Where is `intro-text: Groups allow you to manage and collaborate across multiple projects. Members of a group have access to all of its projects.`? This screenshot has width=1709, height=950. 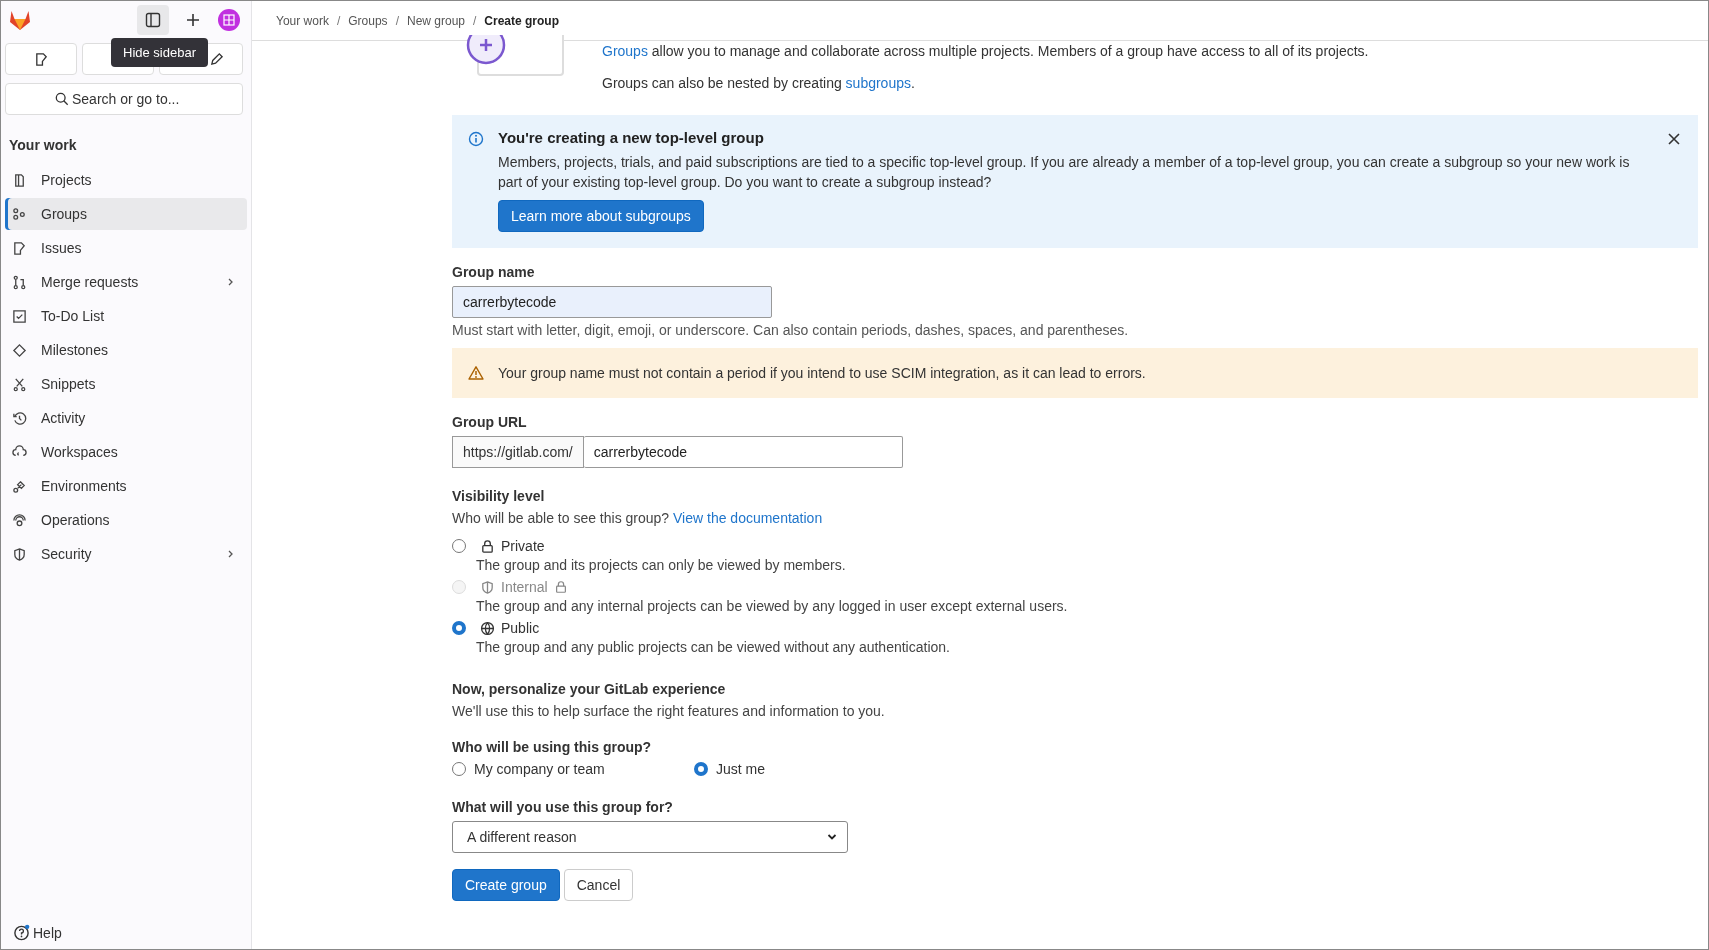
intro-text: Groups allow you to manage and collaborate across multiple projects. Members of a group have access to all of its projects. is located at coordinates (985, 51).